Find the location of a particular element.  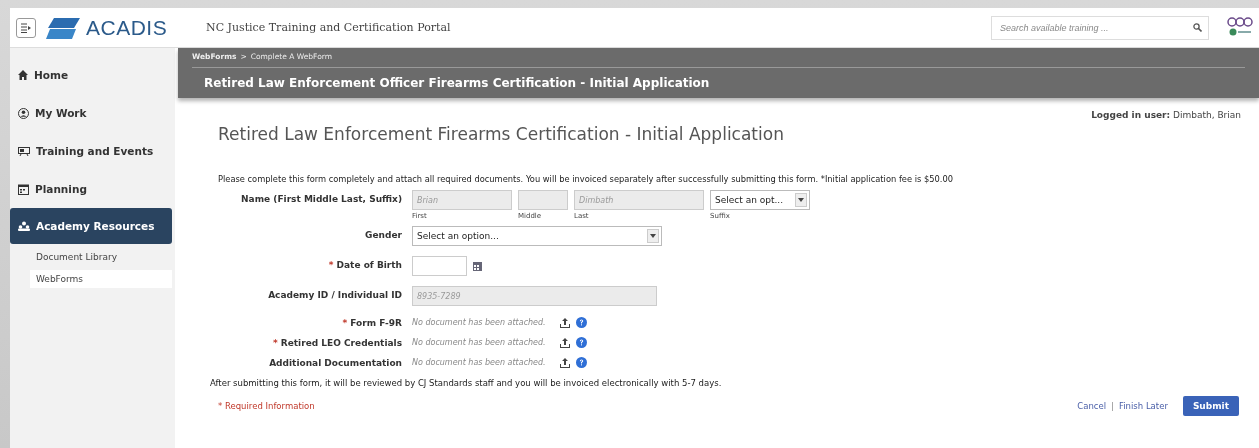

field-label: Name (First Middle Last, Suffix) is located at coordinates (321, 198).